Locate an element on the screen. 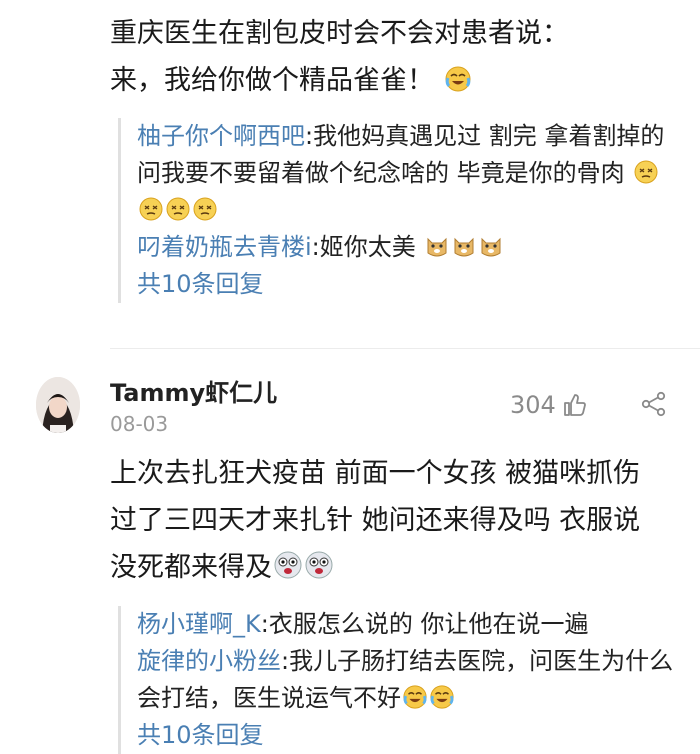 This screenshot has width=700, height=754. emoji-group is located at coordinates (460, 247).